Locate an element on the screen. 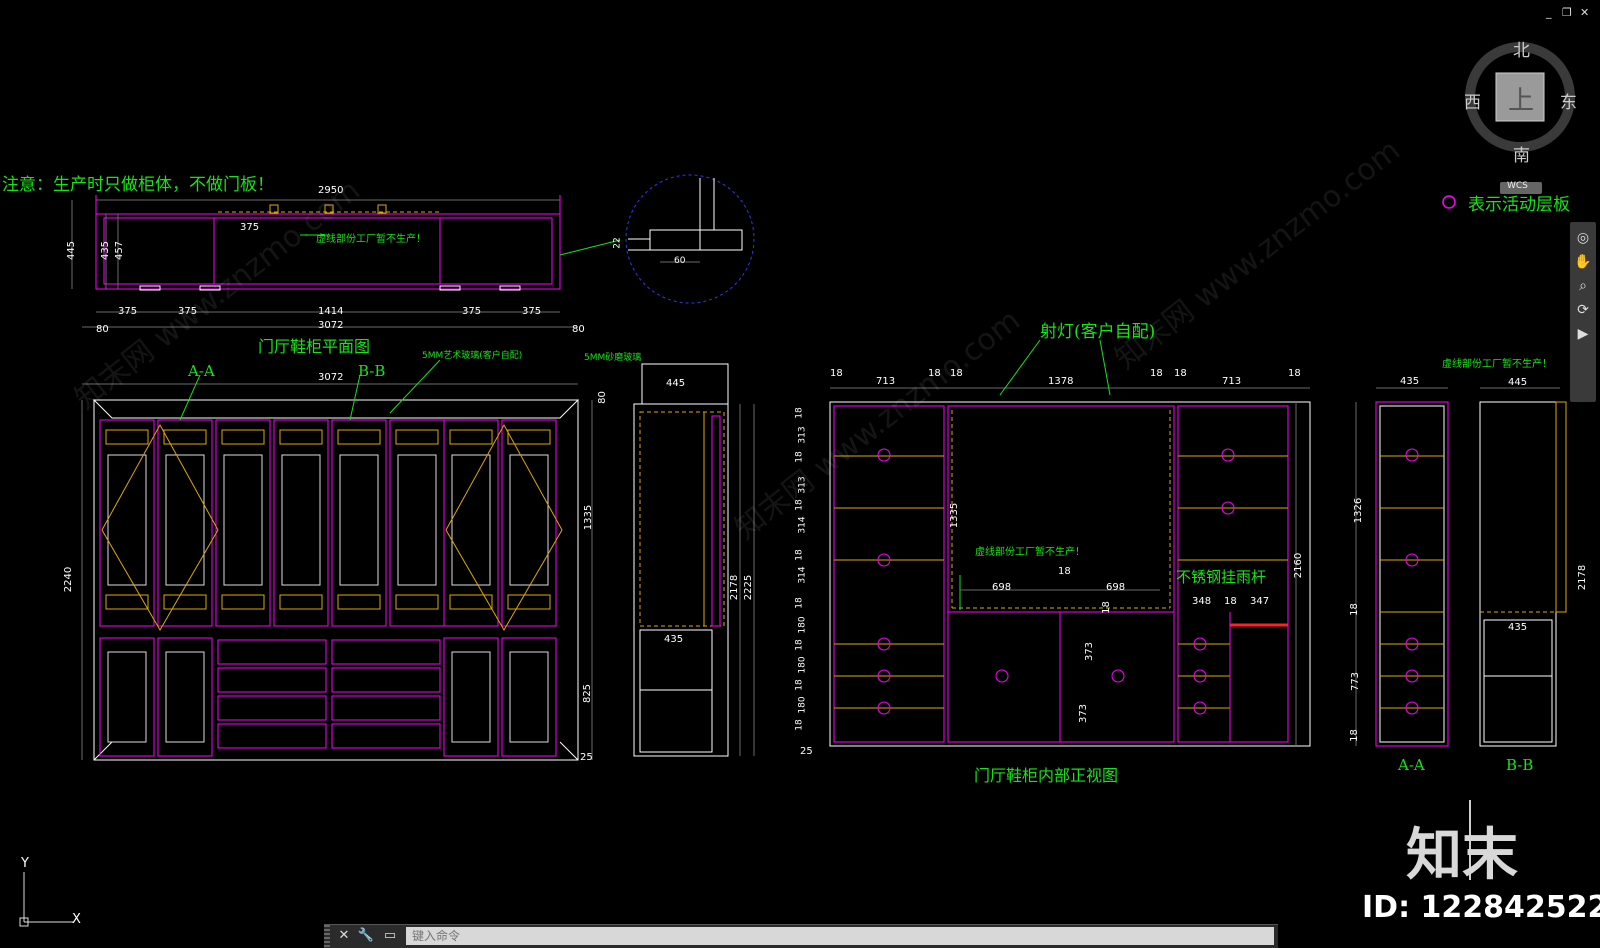 This screenshot has width=1600, height=948. viewcube is located at coordinates (1520, 118).